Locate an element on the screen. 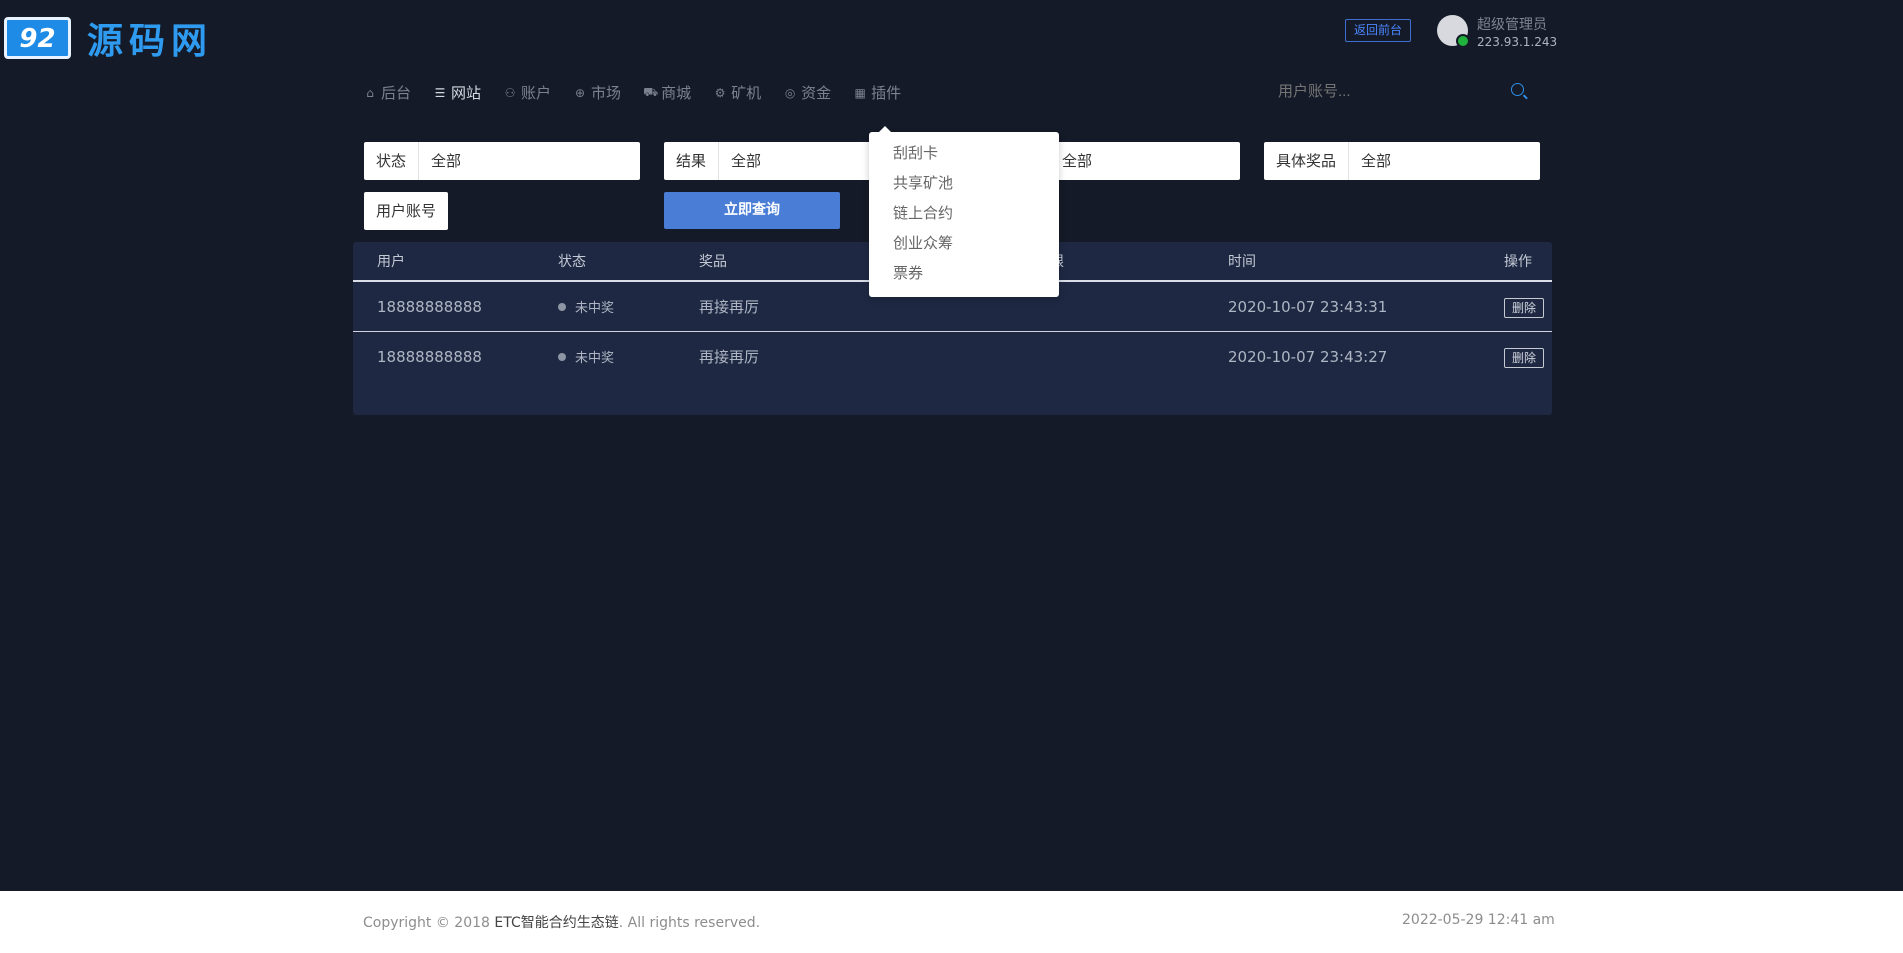  search-input is located at coordinates (1388, 91).